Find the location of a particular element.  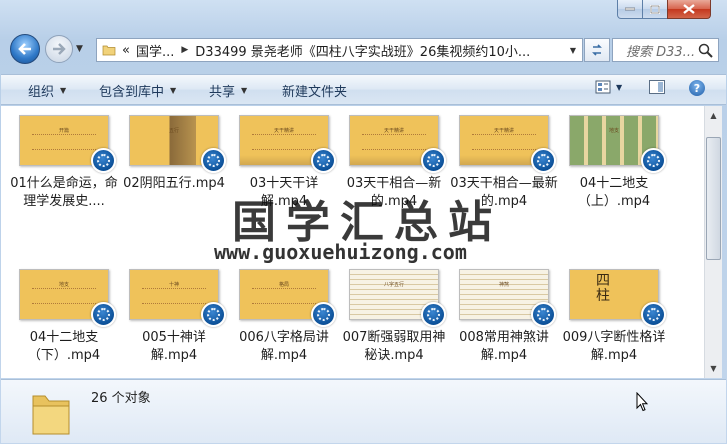

arrow-left-icon is located at coordinates (24, 49).